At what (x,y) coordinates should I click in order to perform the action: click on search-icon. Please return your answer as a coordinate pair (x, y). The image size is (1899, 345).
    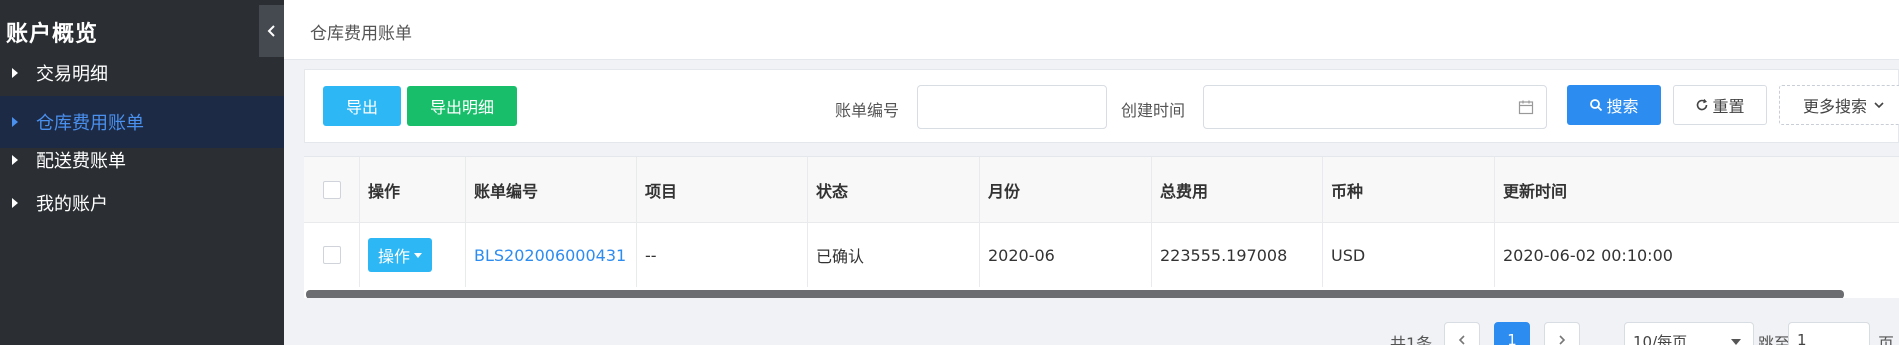
    Looking at the image, I should click on (1596, 105).